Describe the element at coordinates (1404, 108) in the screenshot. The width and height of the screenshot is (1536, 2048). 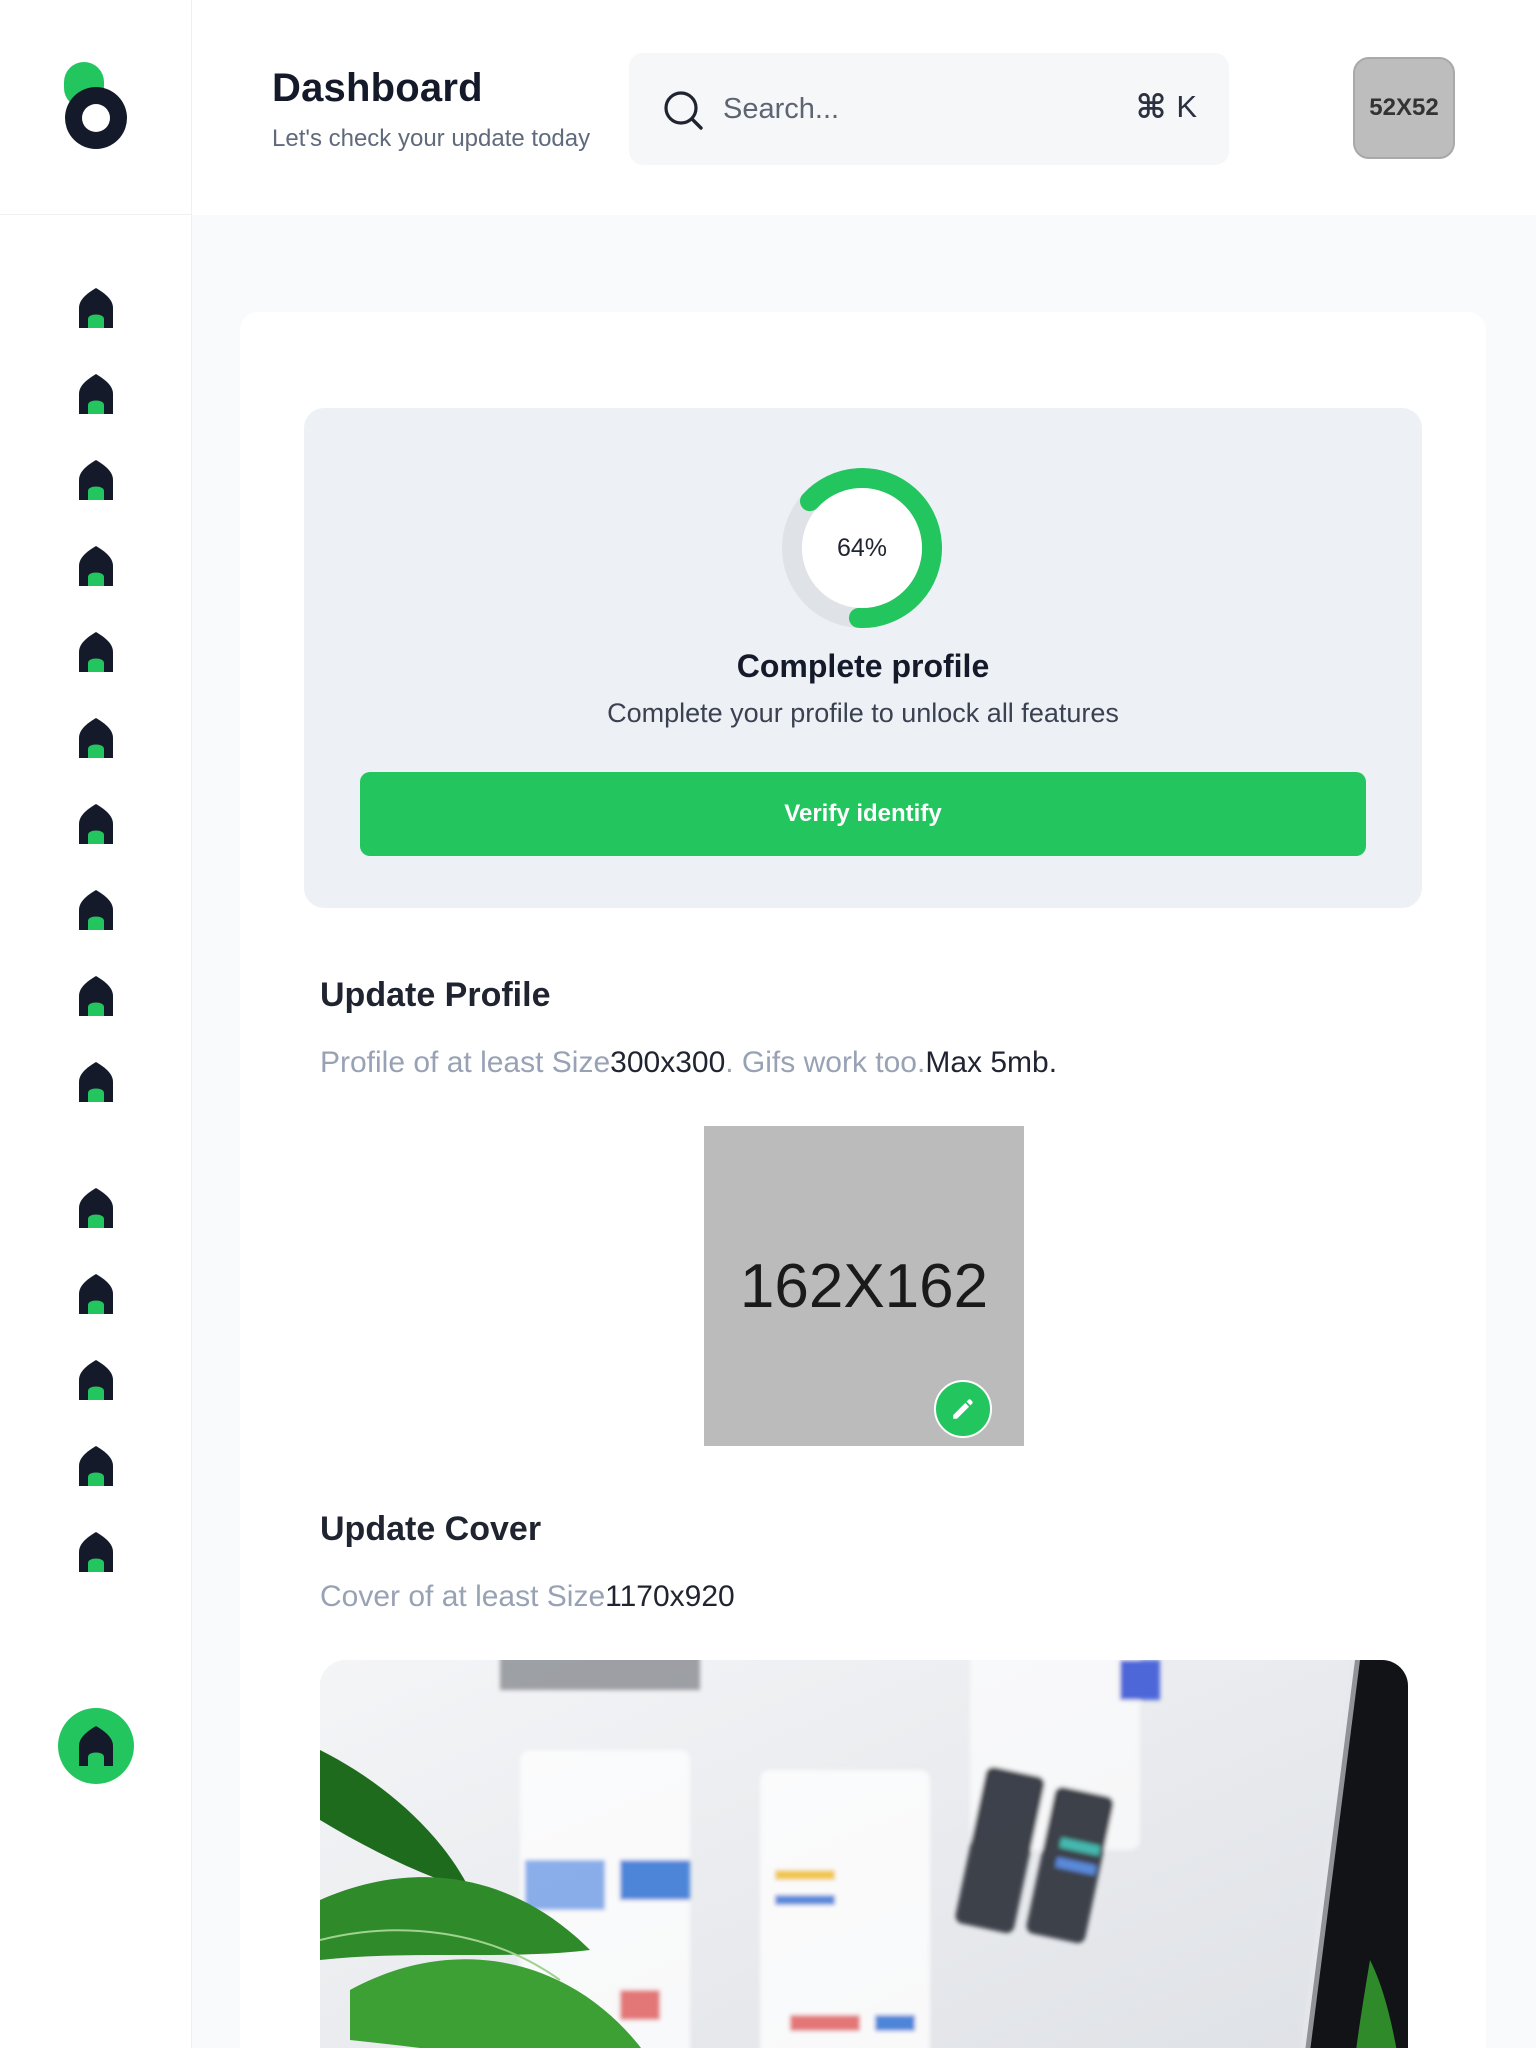
I see `user-avatar: 52X52` at that location.